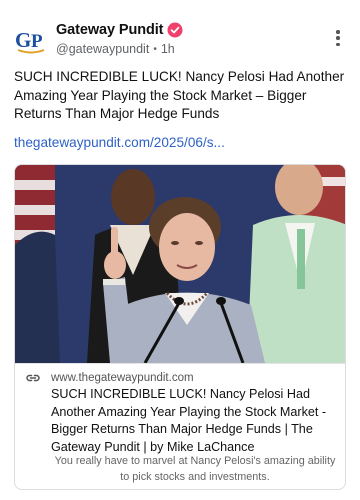  I want to click on author-names: Gateway Pundit @gatewaypundit • 1h, so click(119, 38).